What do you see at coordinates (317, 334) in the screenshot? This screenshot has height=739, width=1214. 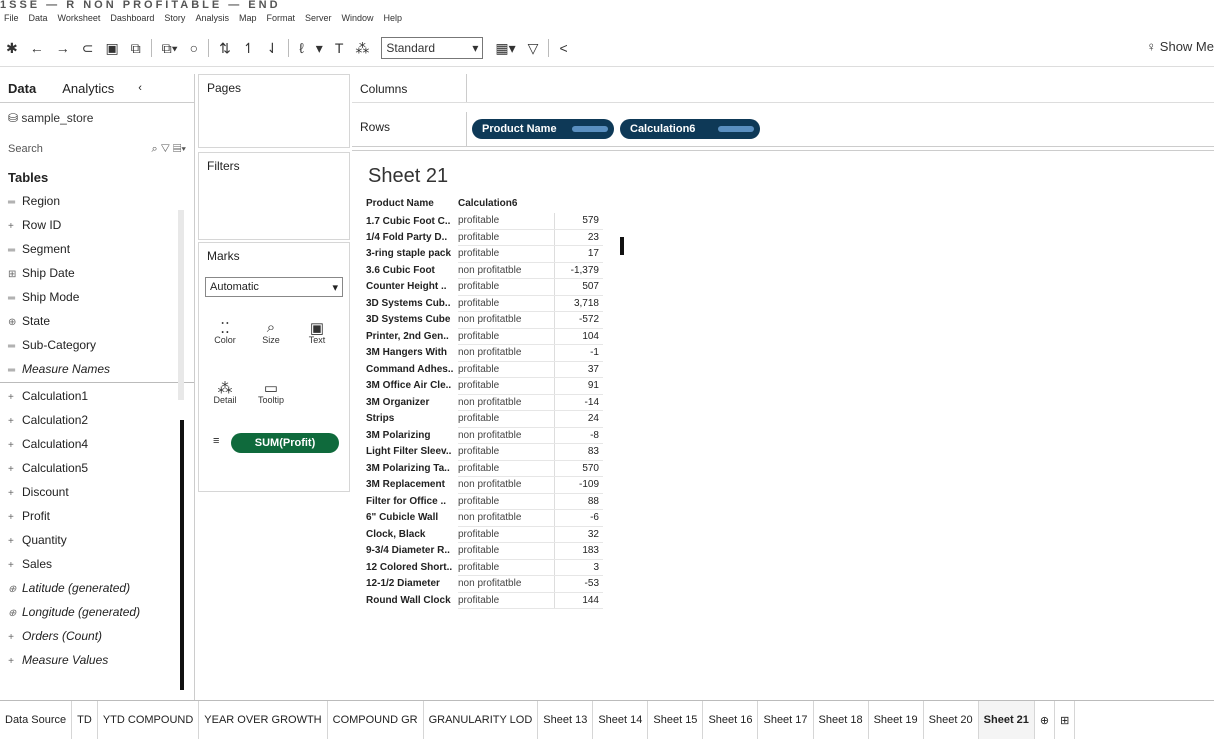 I see `text-button: ▣ Text` at bounding box center [317, 334].